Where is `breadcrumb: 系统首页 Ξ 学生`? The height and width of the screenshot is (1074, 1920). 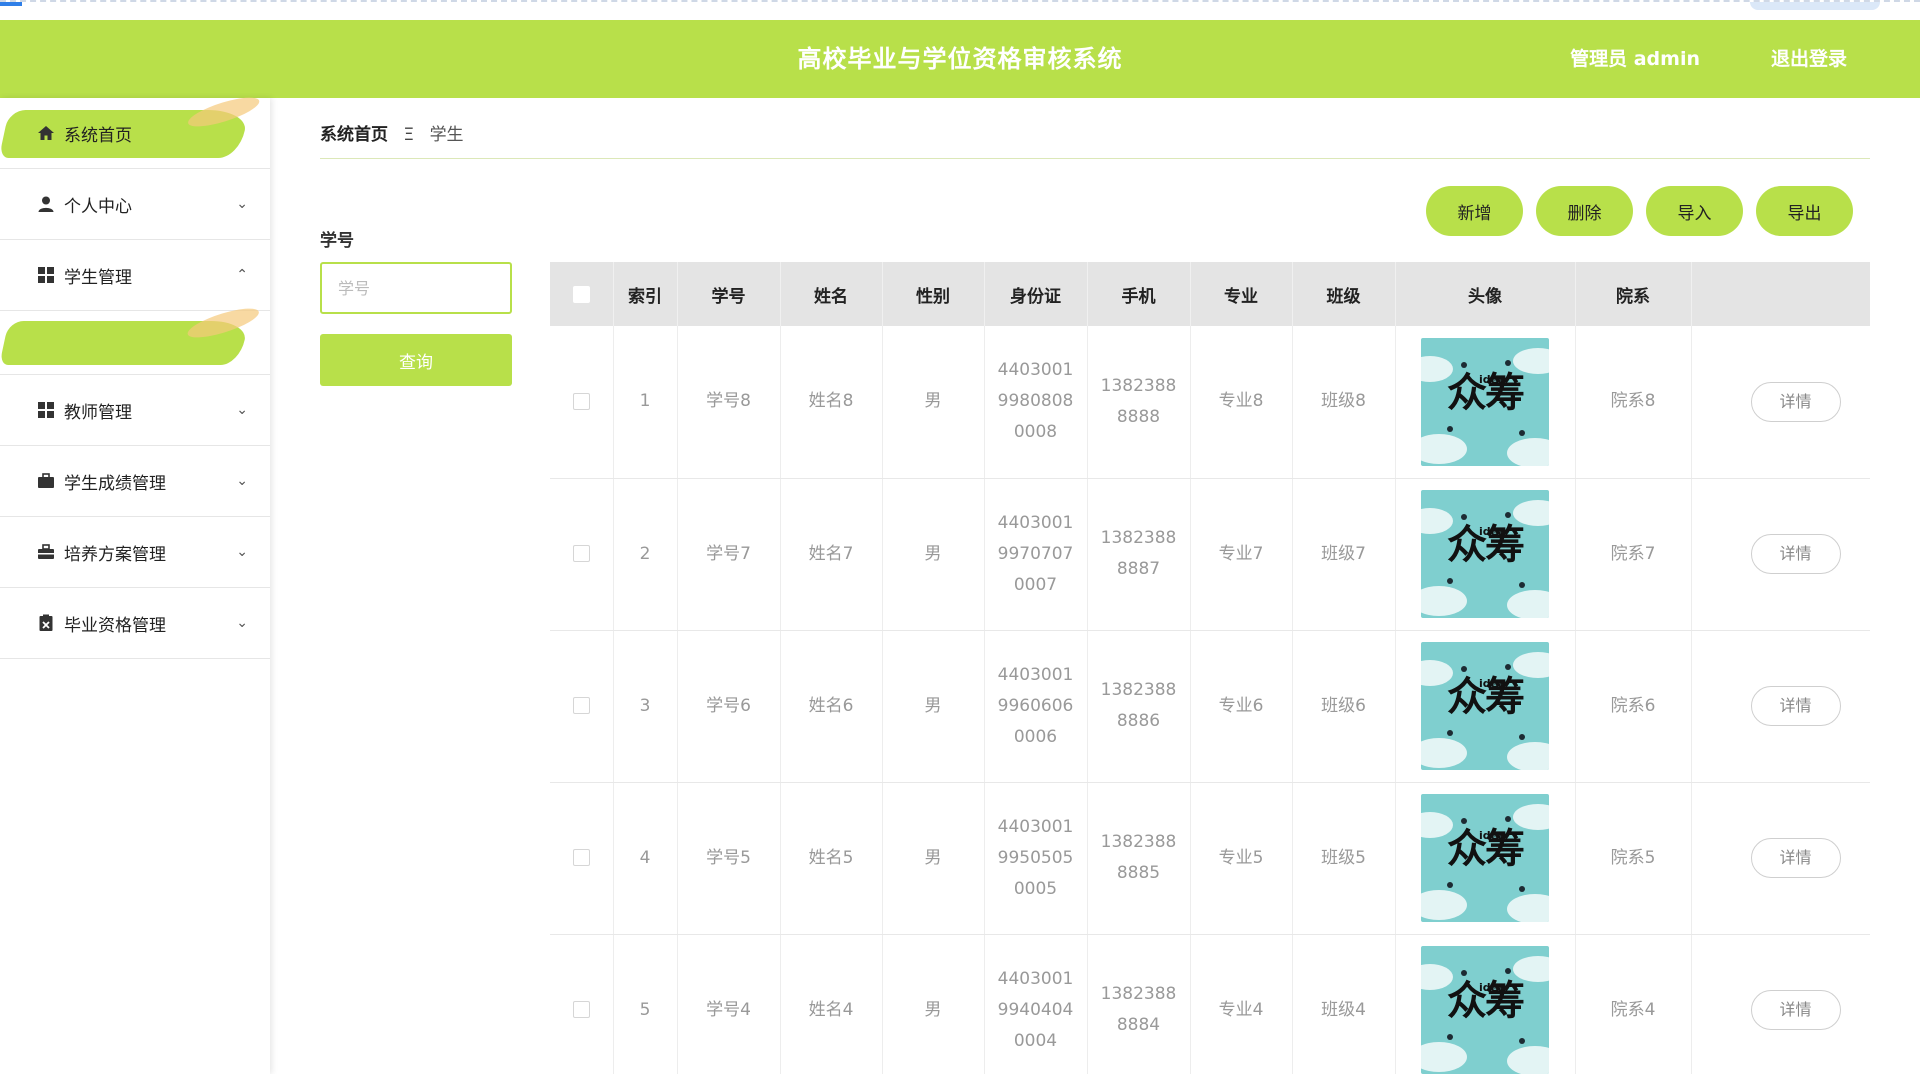 breadcrumb: 系统首页 Ξ 学生 is located at coordinates (392, 132).